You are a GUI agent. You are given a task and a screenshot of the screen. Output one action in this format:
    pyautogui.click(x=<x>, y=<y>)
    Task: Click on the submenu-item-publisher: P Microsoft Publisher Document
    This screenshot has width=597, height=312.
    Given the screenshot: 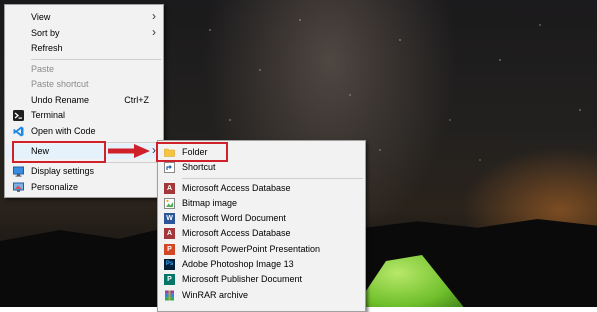 What is the action you would take?
    pyautogui.click(x=261, y=279)
    